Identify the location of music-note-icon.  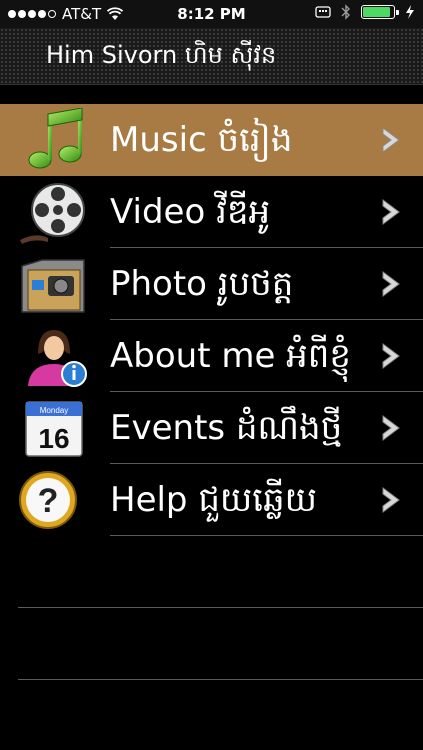
(55, 138).